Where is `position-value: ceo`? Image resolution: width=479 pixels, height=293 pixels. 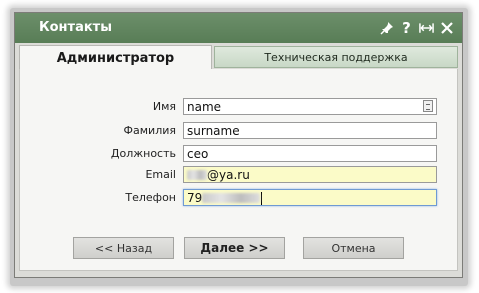 position-value: ceo is located at coordinates (198, 154).